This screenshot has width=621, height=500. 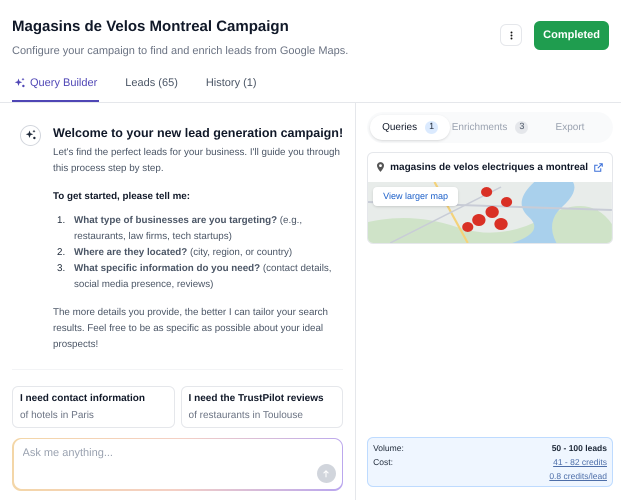 I want to click on suggestion-card: I need the TrustPilot reviews of restaurants in Toulouse, so click(x=262, y=407).